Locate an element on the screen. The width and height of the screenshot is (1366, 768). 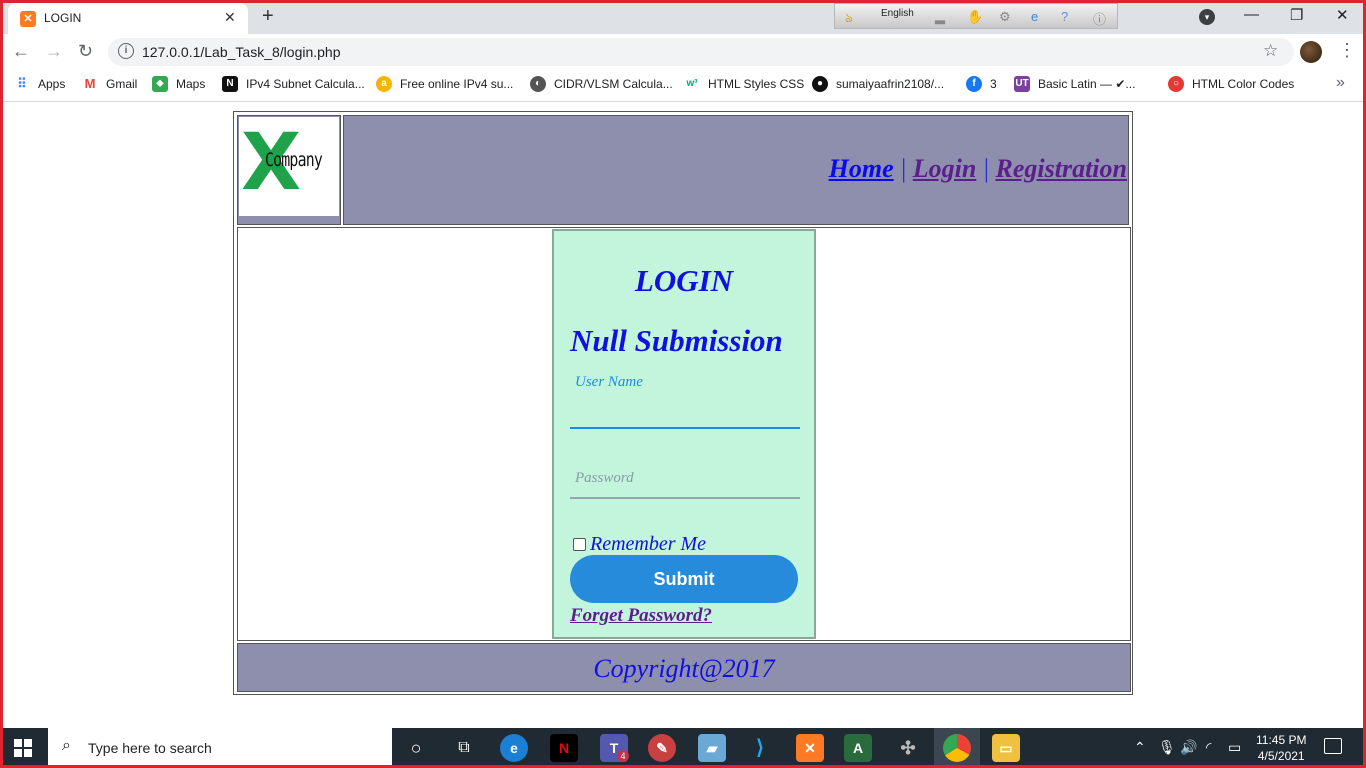
notebook-icon: ▰ is located at coordinates (712, 748).